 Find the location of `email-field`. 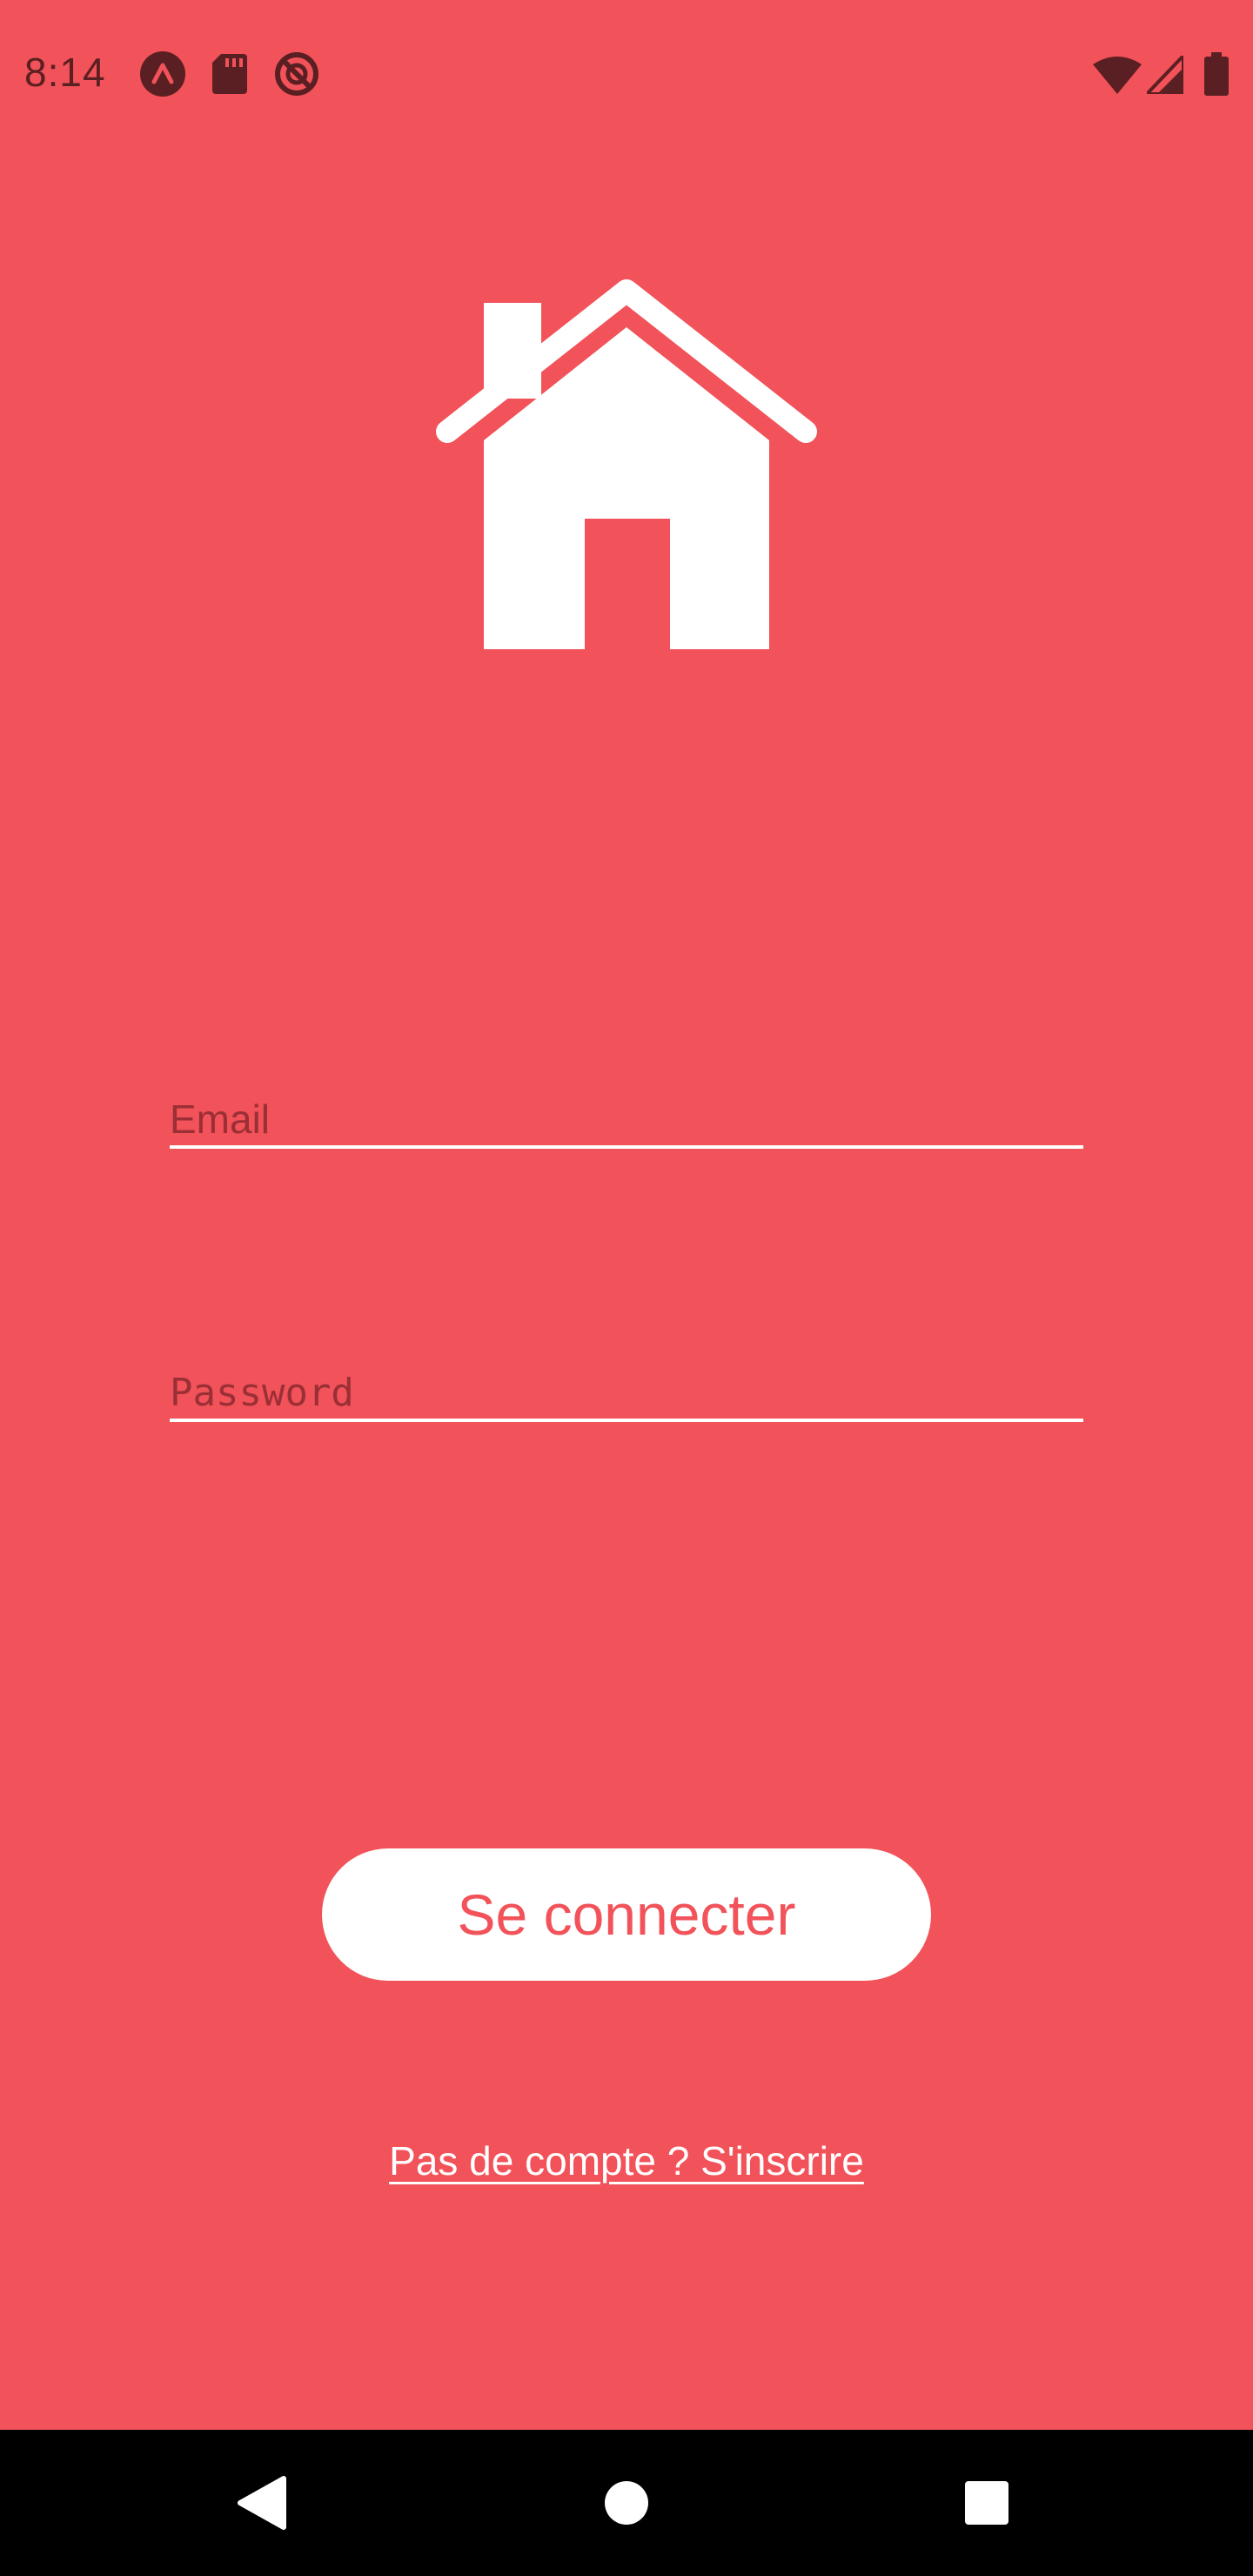

email-field is located at coordinates (626, 1119).